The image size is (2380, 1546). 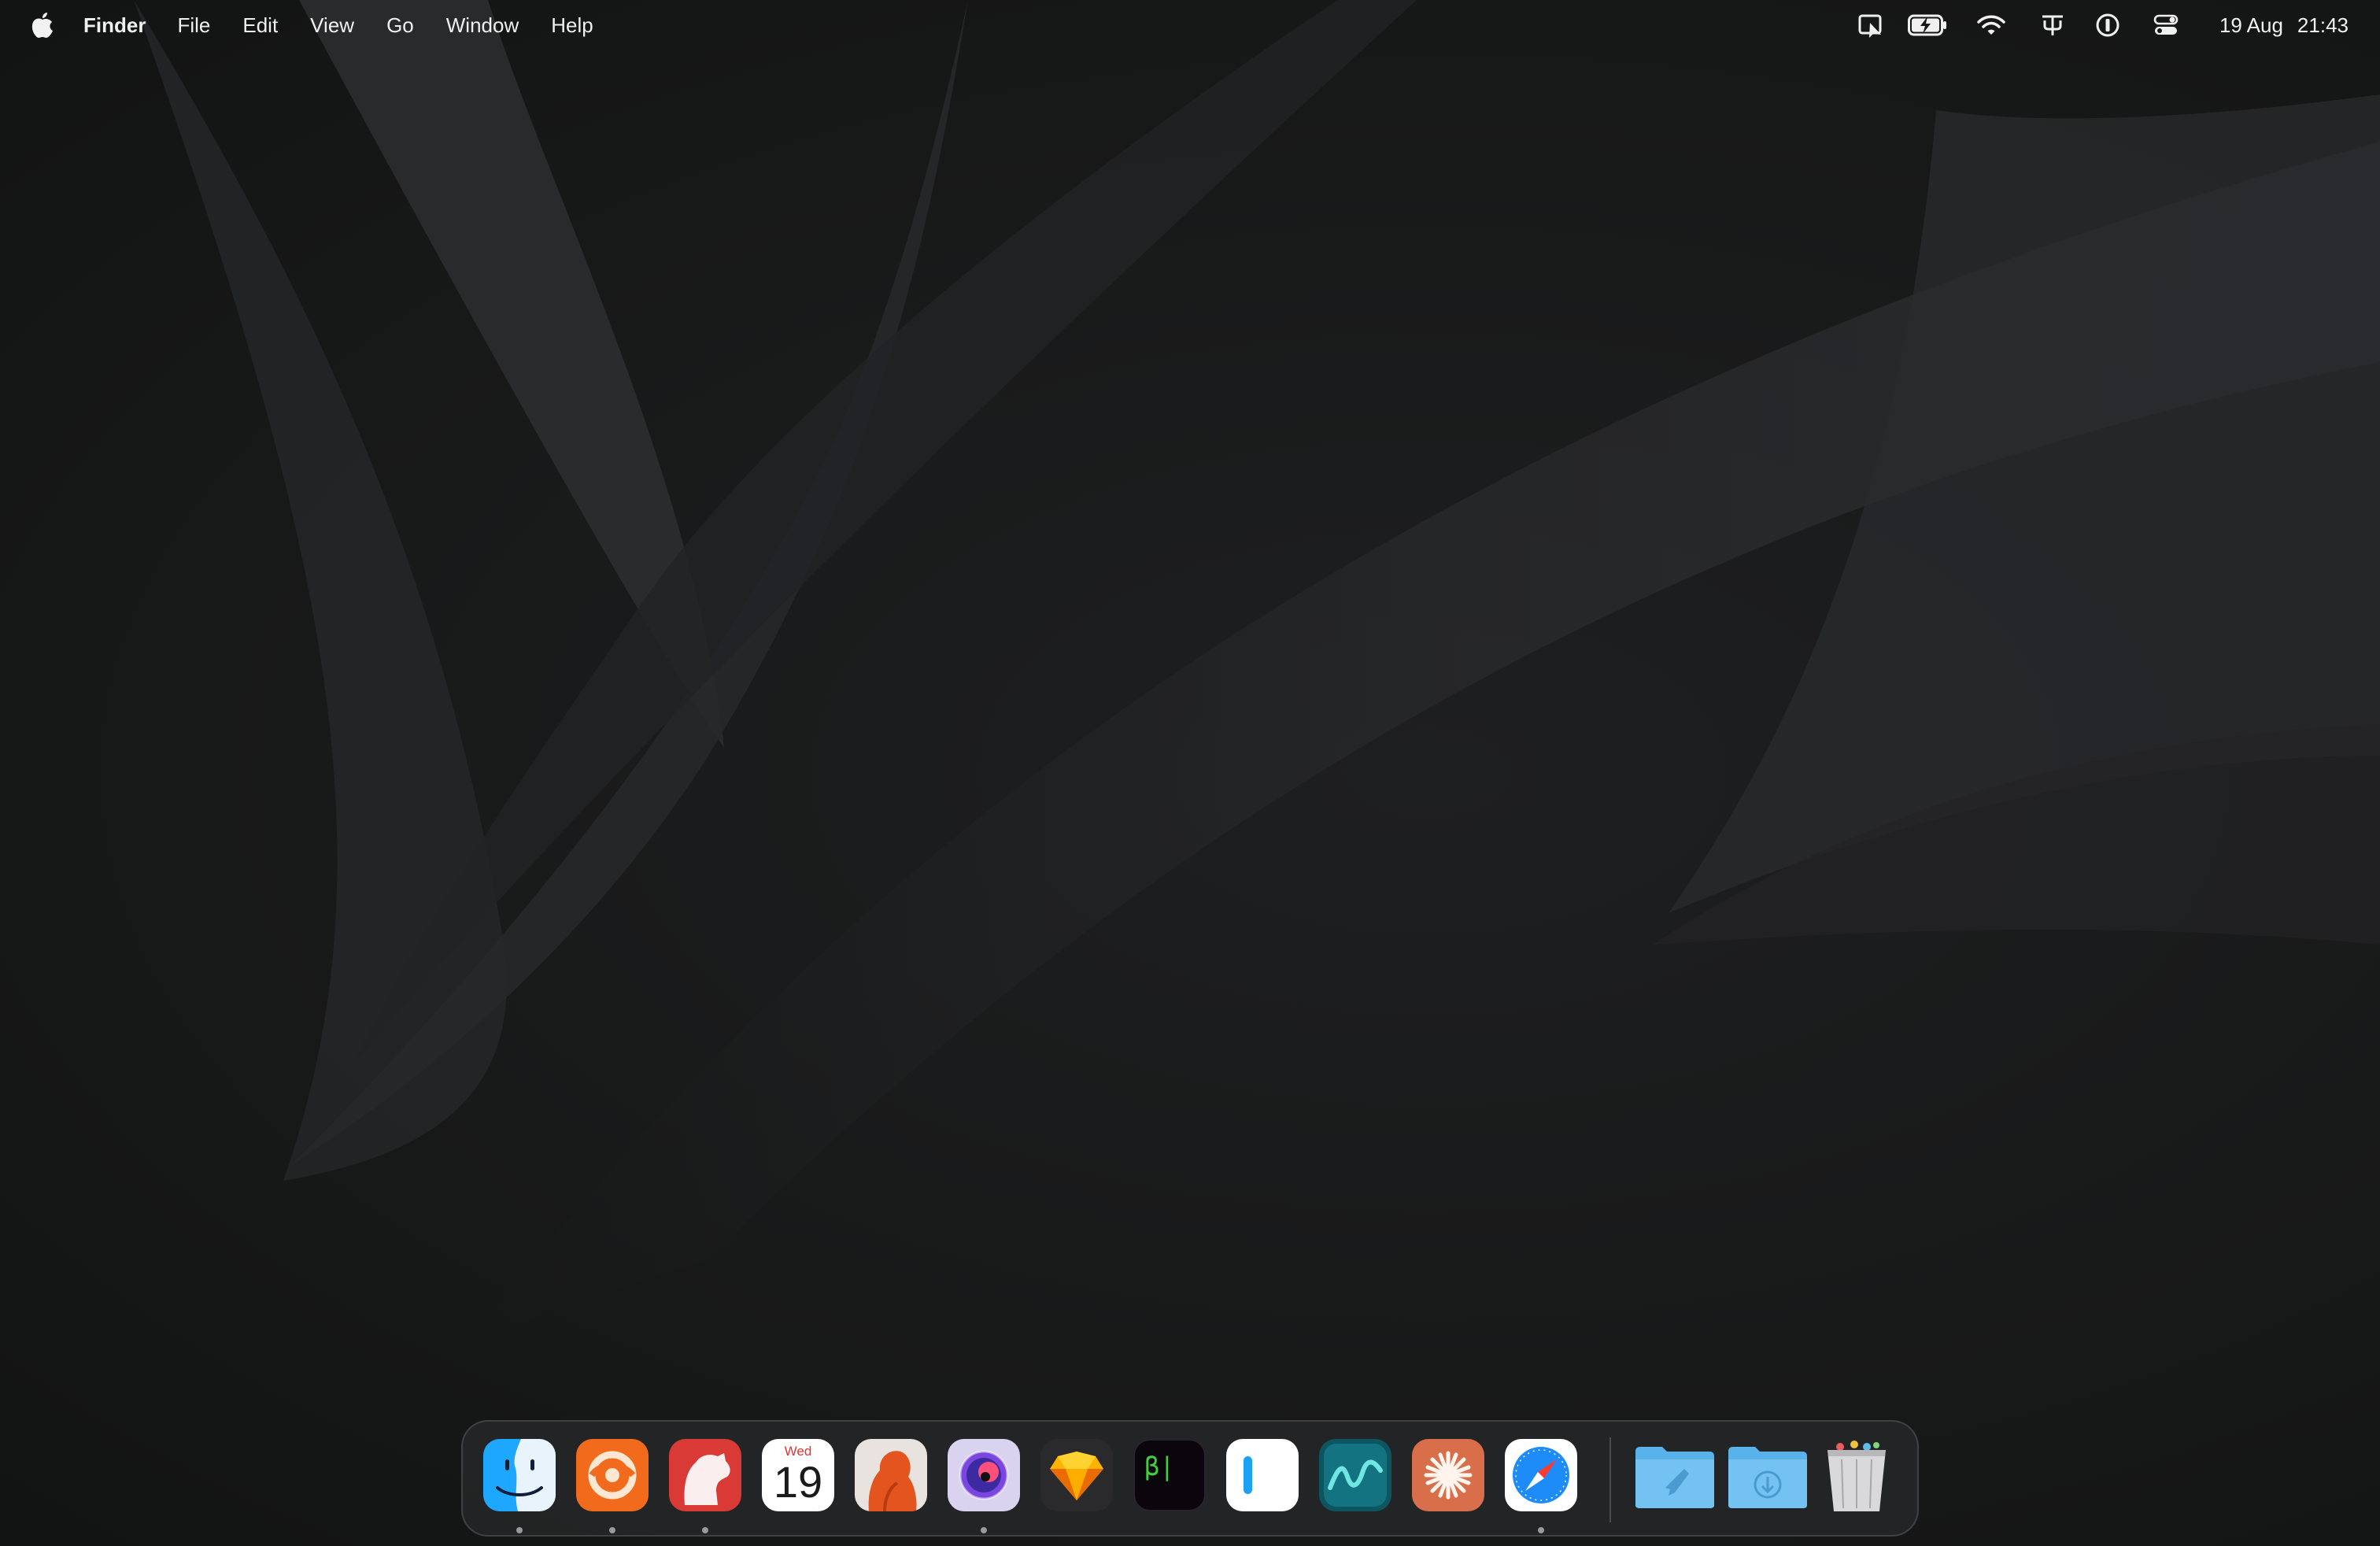 What do you see at coordinates (482, 26) in the screenshot?
I see `menu-window: Window` at bounding box center [482, 26].